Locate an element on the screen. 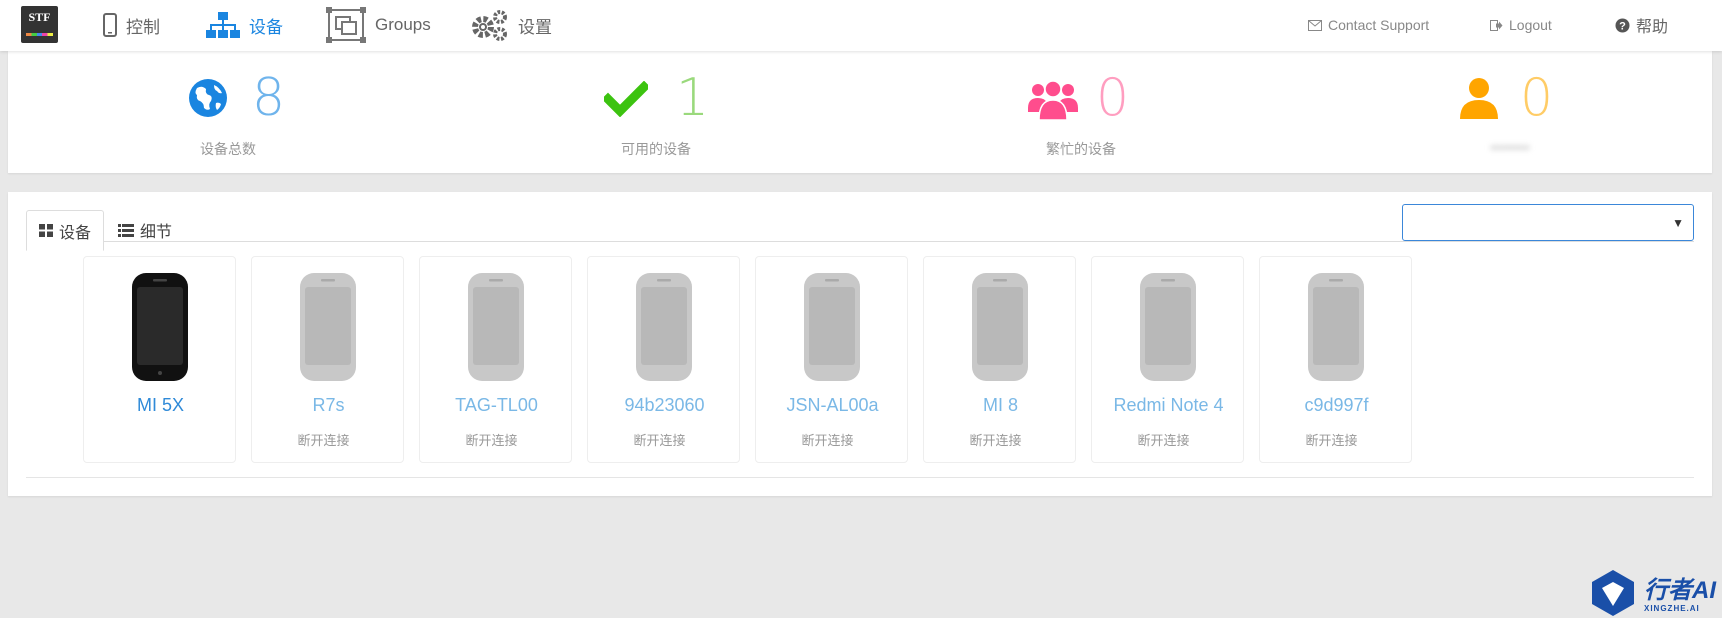 This screenshot has width=1722, height=618. sitemap-icon is located at coordinates (223, 25).